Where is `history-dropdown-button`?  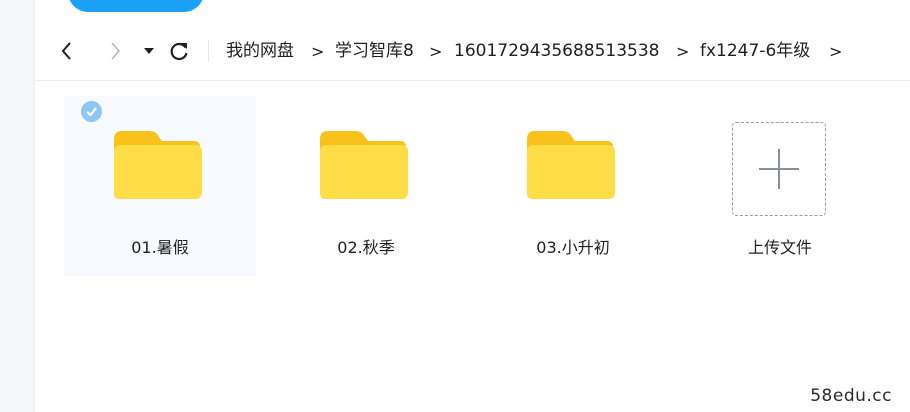
history-dropdown-button is located at coordinates (149, 51).